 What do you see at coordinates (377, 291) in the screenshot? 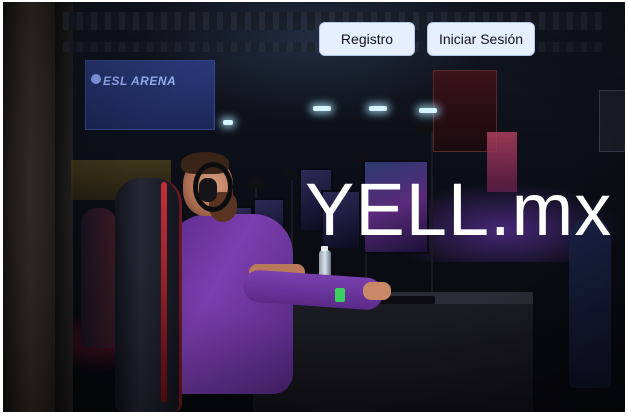
I see `player-hand` at bounding box center [377, 291].